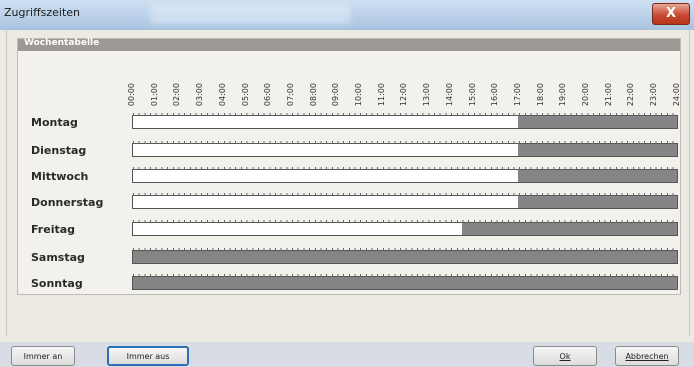 This screenshot has width=694, height=367. What do you see at coordinates (449, 95) in the screenshot?
I see `hour-label: 14:00` at bounding box center [449, 95].